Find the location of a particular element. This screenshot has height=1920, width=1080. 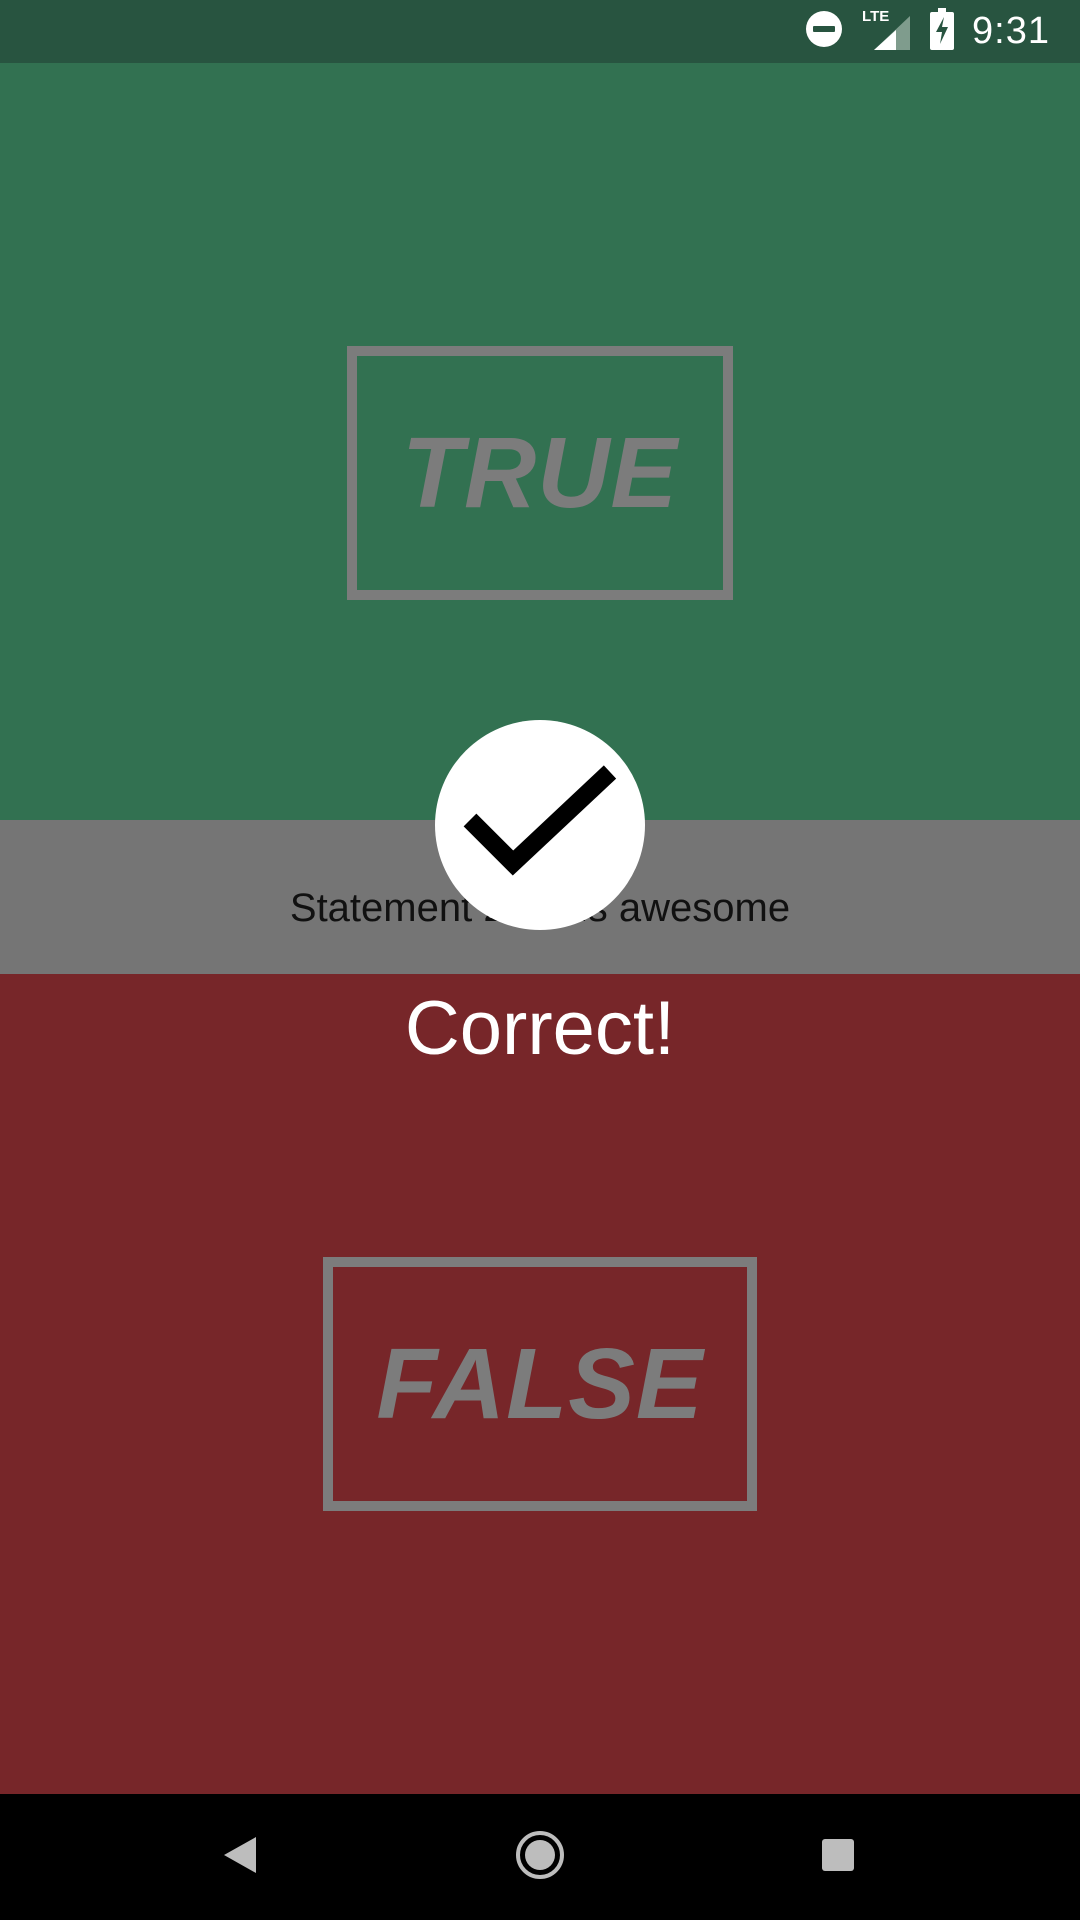

status-time: 9:31 is located at coordinates (1011, 31).